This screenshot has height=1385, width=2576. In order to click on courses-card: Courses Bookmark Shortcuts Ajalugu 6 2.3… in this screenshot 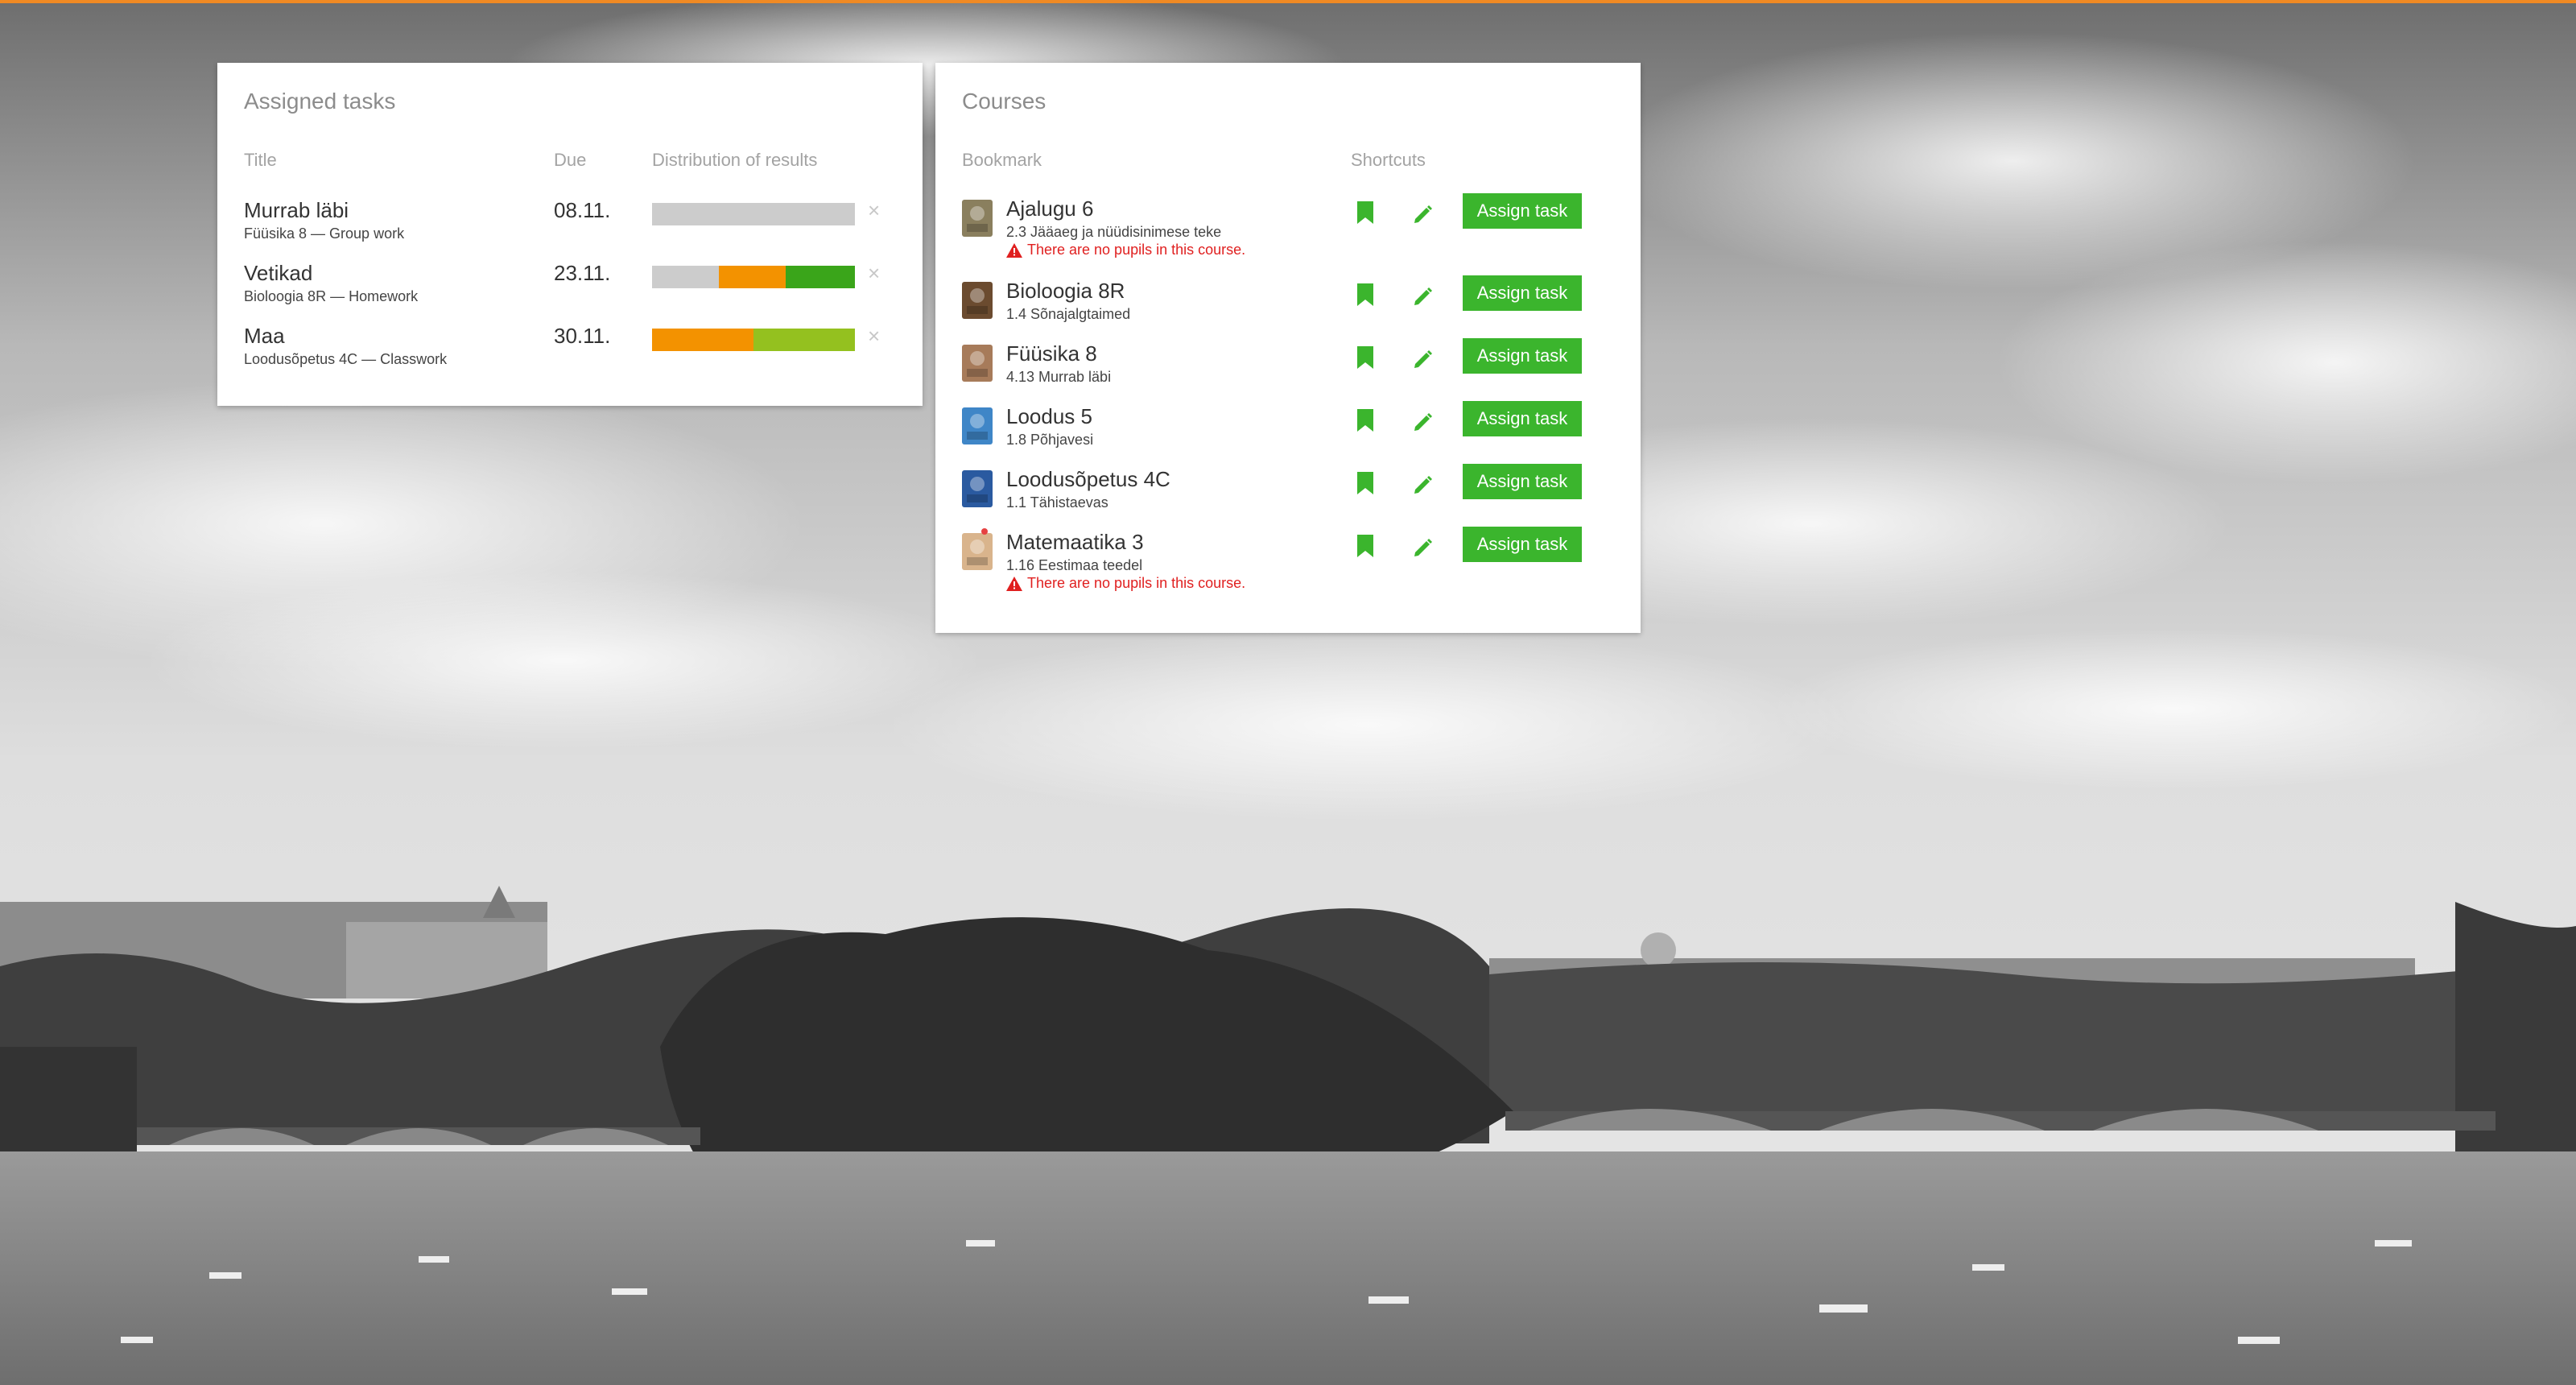, I will do `click(1288, 348)`.